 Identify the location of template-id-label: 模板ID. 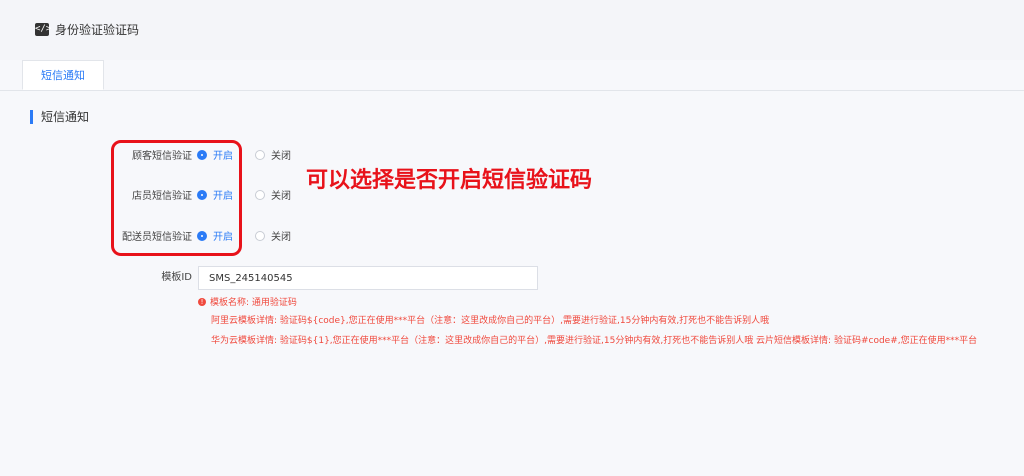
(176, 277).